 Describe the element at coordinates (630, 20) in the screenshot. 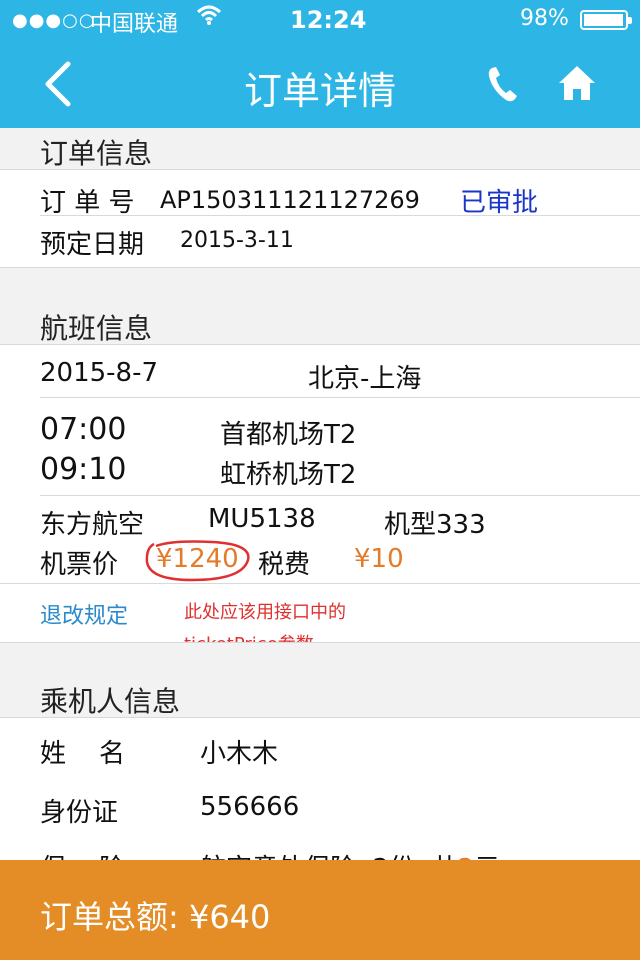

I see `battery-tip` at that location.